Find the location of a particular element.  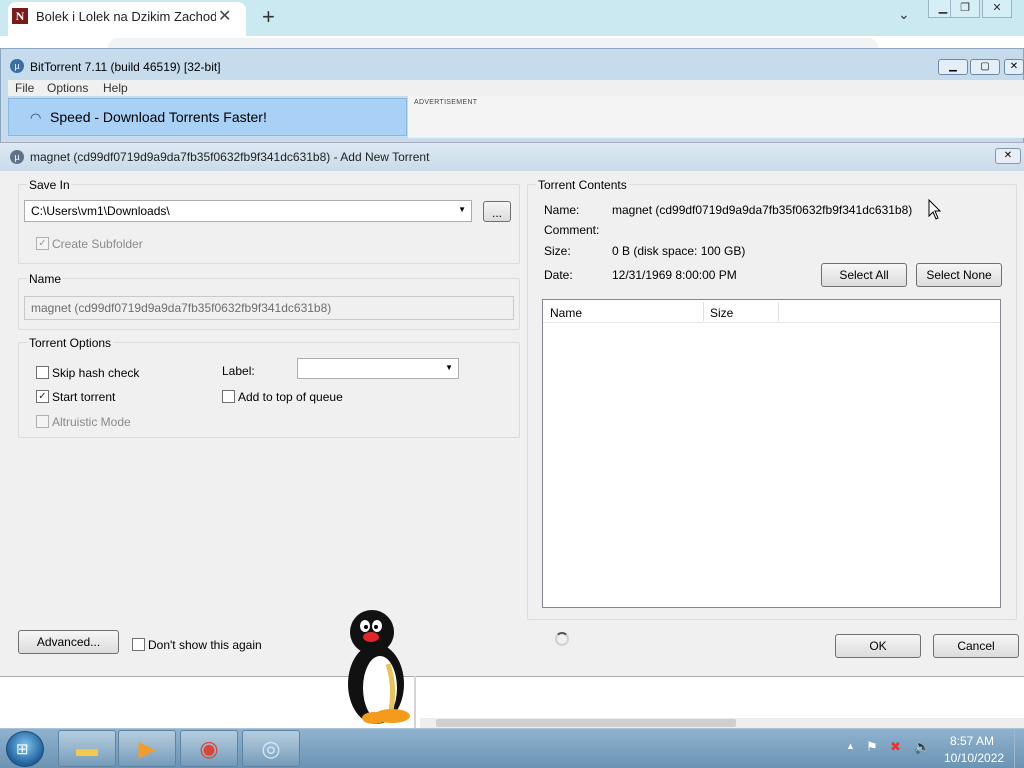

chrome-icon: ◉ is located at coordinates (209, 748).